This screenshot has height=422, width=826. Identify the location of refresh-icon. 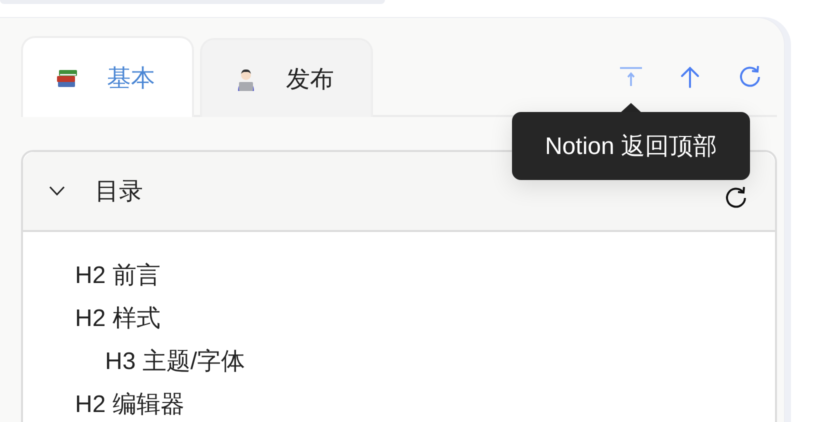
(736, 198).